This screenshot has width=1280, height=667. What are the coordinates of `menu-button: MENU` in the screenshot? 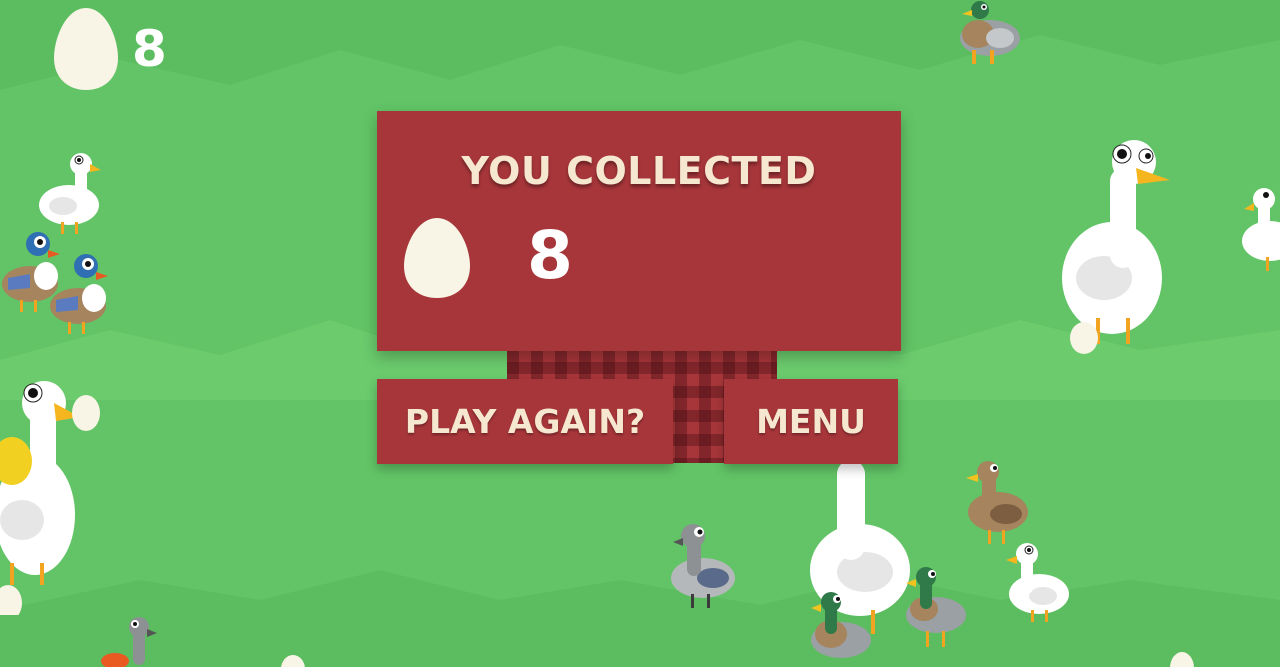 It's located at (811, 421).